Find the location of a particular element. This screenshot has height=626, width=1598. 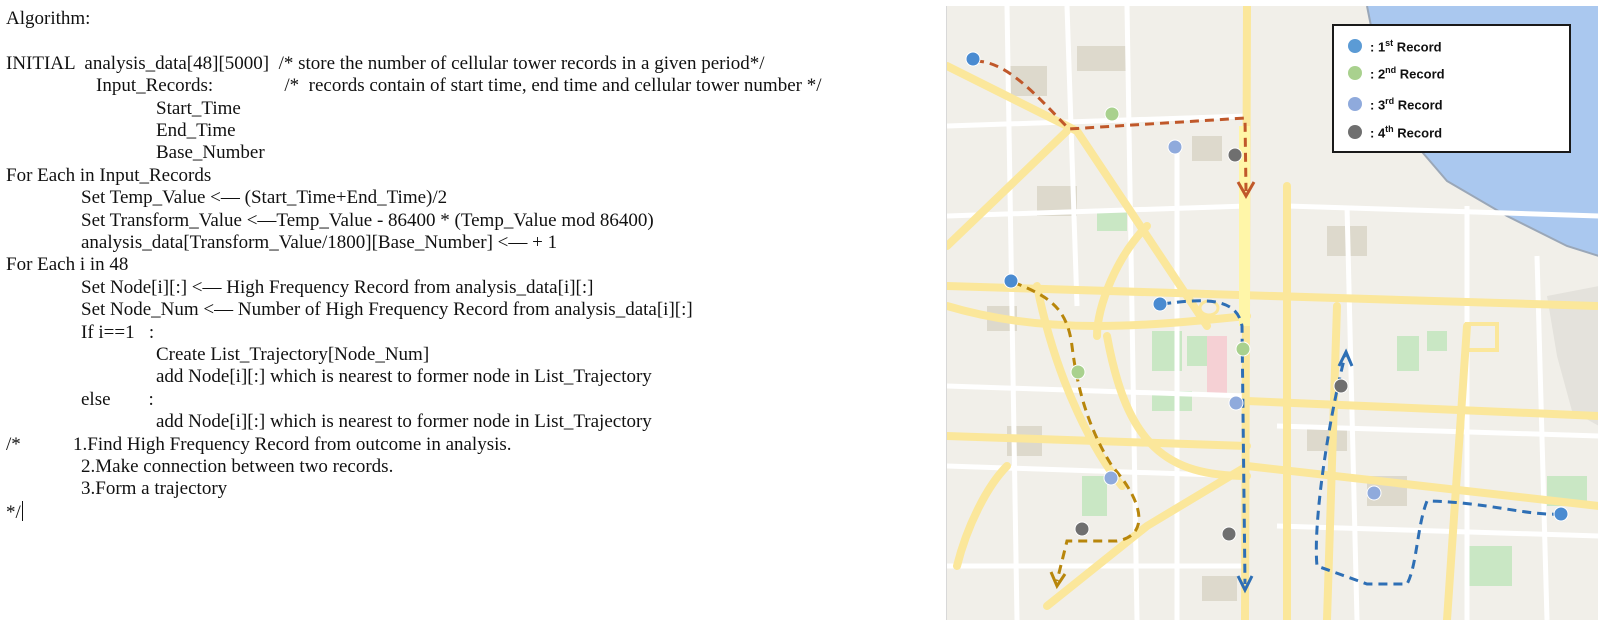

text-cursor is located at coordinates (22, 510).